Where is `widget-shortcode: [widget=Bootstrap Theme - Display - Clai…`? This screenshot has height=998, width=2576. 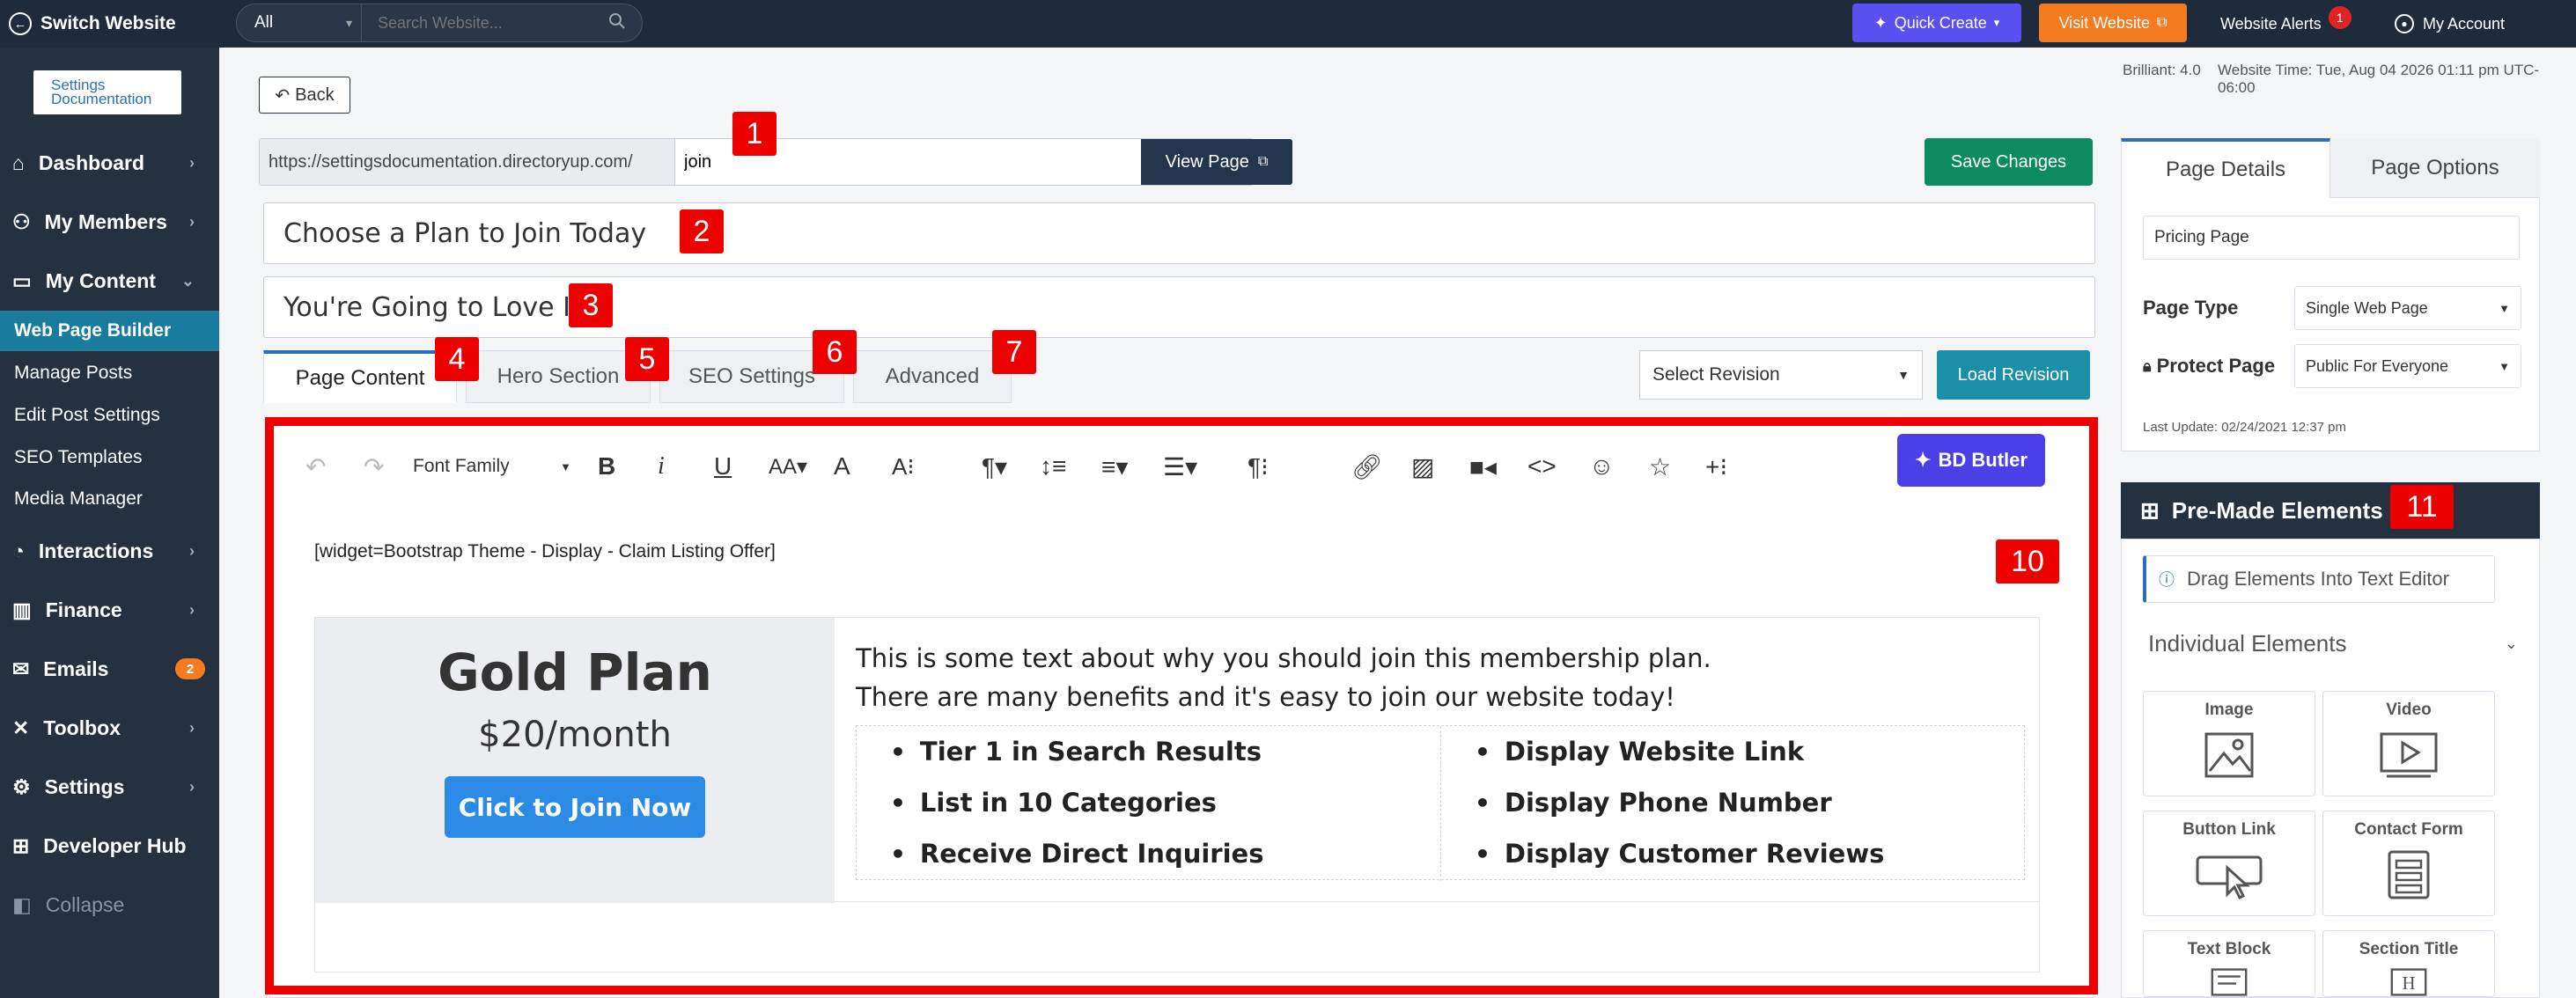
widget-shortcode: [widget=Bootstrap Theme - Display - Clai… is located at coordinates (545, 551).